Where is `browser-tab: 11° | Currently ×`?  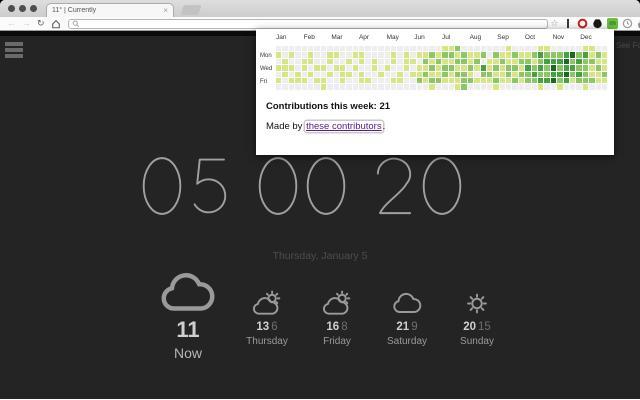 browser-tab: 11° | Currently × is located at coordinates (110, 10).